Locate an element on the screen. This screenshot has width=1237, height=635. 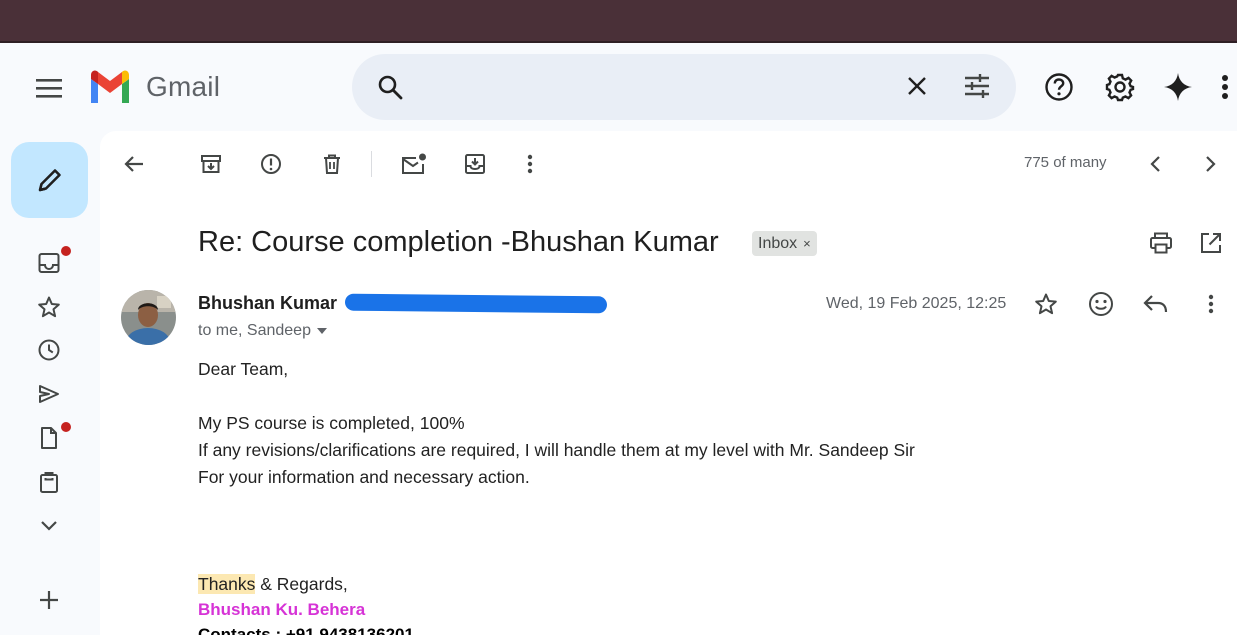
clock-icon is located at coordinates (49, 350).